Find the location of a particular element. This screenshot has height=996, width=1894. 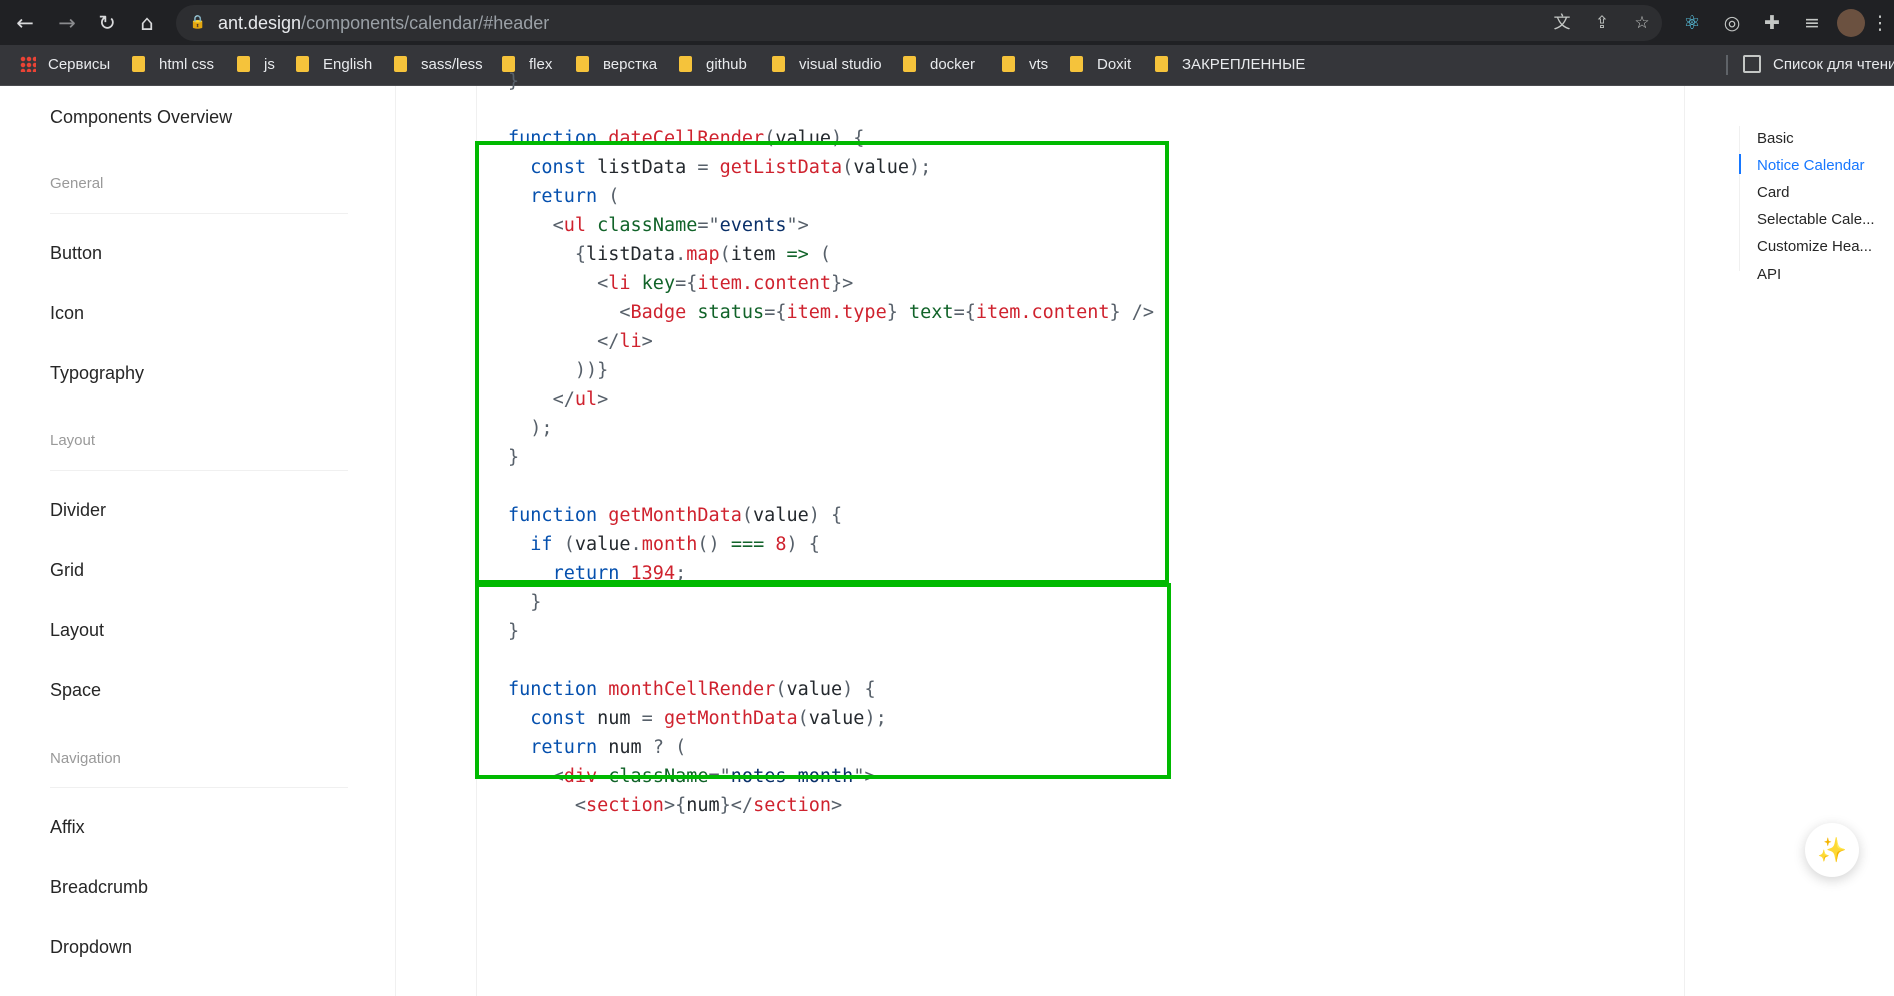

bookmark-folder: ЗАКРЕПЛЕННЫЕ is located at coordinates (1230, 65).